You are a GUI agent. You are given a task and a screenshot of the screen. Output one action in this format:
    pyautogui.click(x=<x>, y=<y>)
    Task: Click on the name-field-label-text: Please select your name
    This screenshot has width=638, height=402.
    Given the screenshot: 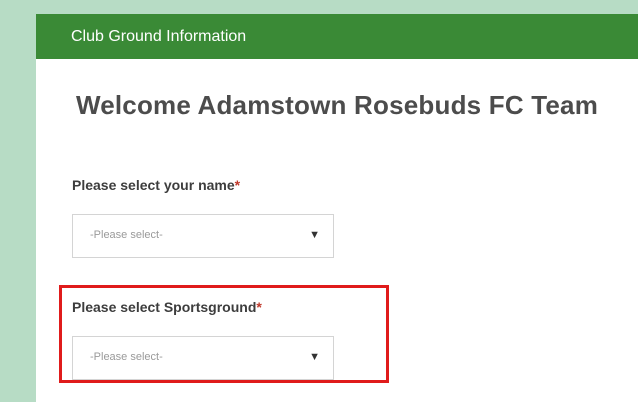 What is the action you would take?
    pyautogui.click(x=153, y=185)
    